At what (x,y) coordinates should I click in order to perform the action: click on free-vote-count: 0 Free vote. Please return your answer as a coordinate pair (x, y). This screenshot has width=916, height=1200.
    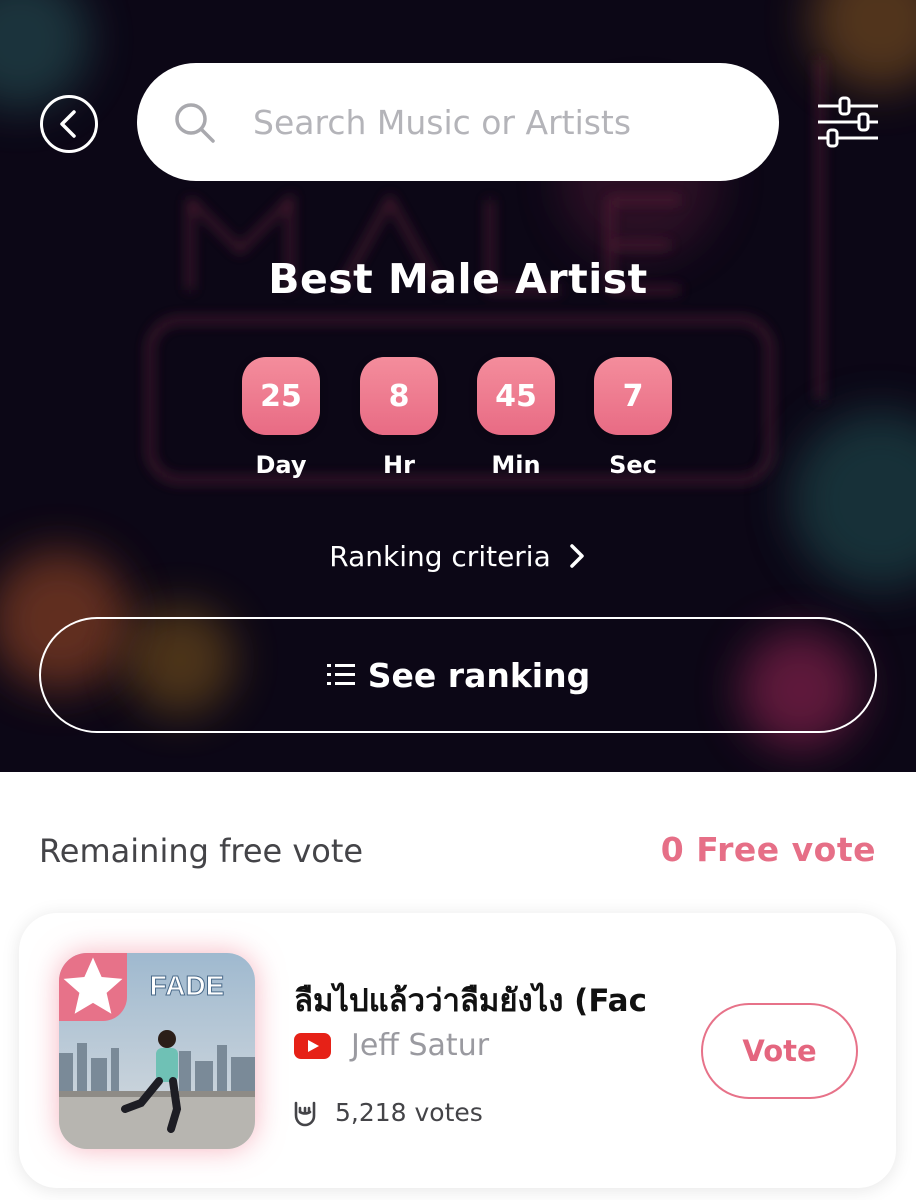
    Looking at the image, I should click on (768, 849).